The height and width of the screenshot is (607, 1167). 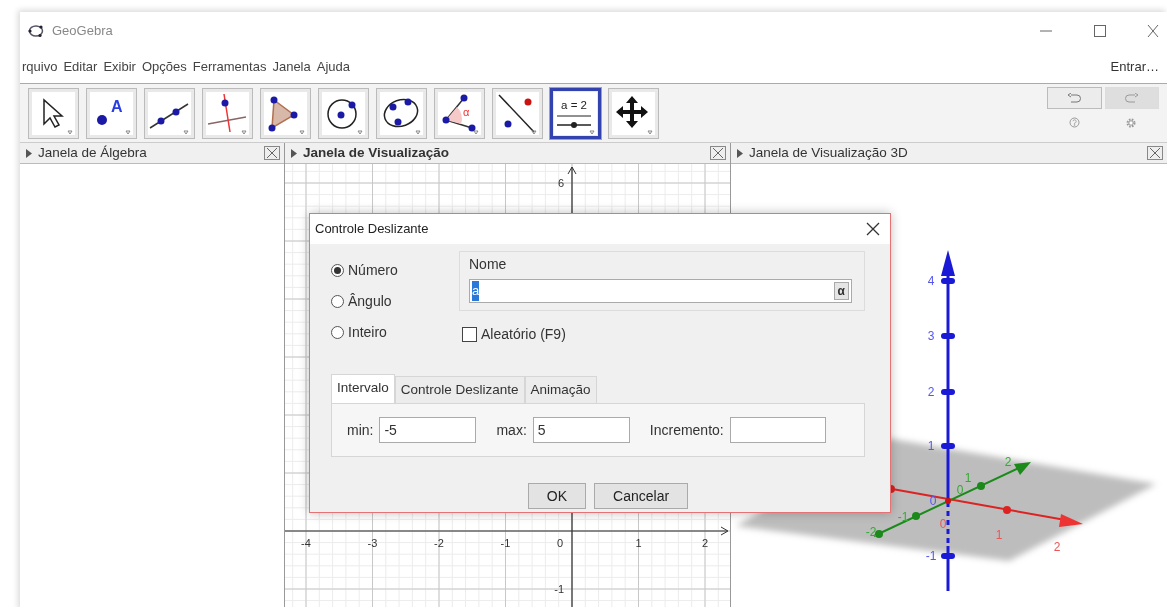 I want to click on menu-item: Ajuda, so click(x=333, y=66).